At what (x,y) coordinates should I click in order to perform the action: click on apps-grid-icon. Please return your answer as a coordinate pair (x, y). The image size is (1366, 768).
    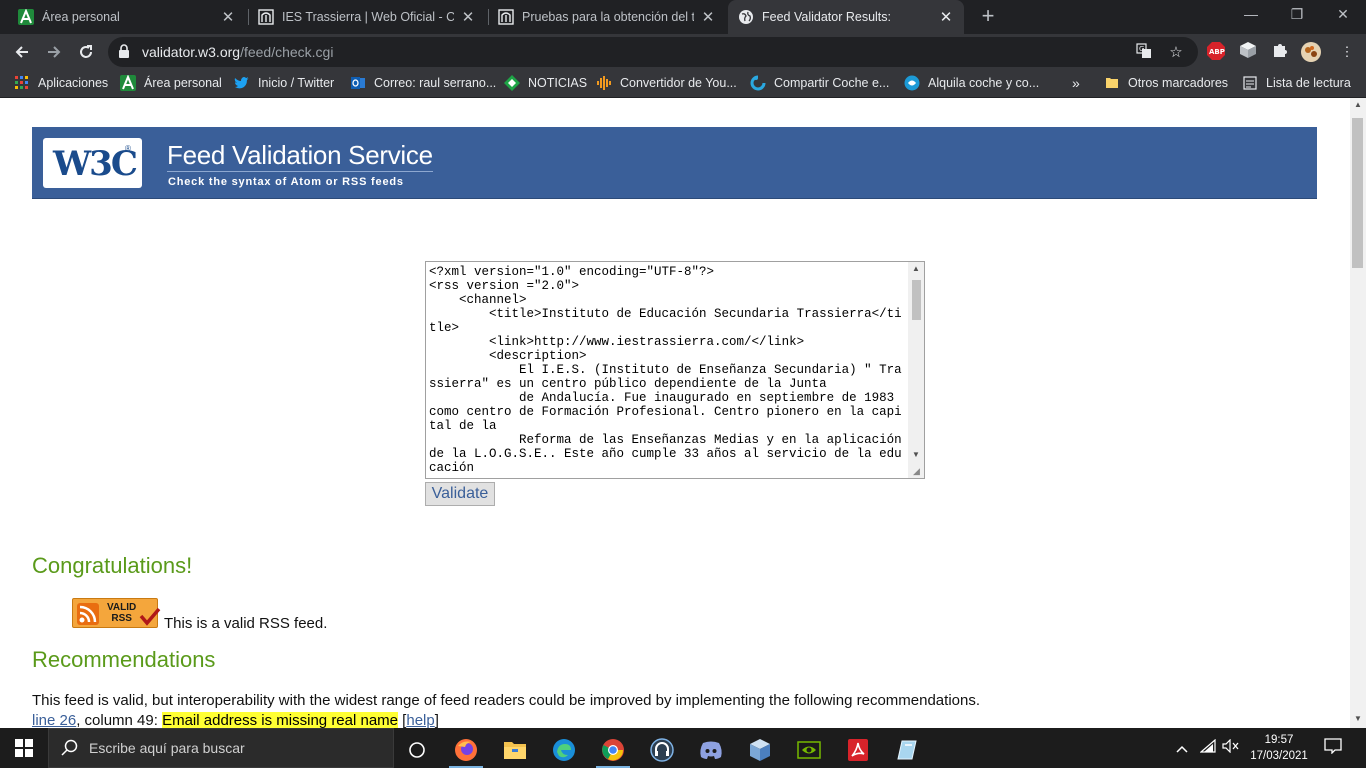
    Looking at the image, I should click on (22, 83).